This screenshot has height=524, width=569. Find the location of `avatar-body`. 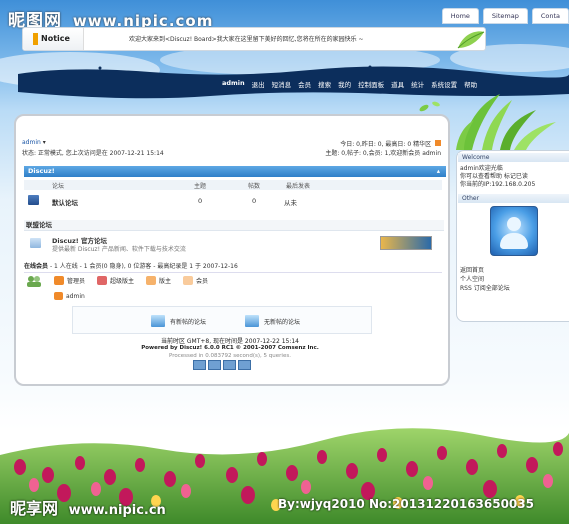

avatar-body is located at coordinates (514, 241).